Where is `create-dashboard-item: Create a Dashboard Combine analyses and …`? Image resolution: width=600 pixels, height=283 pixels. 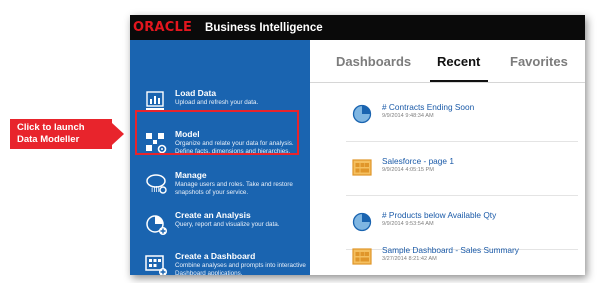 create-dashboard-item: Create a Dashboard Combine analyses and … is located at coordinates (220, 263).